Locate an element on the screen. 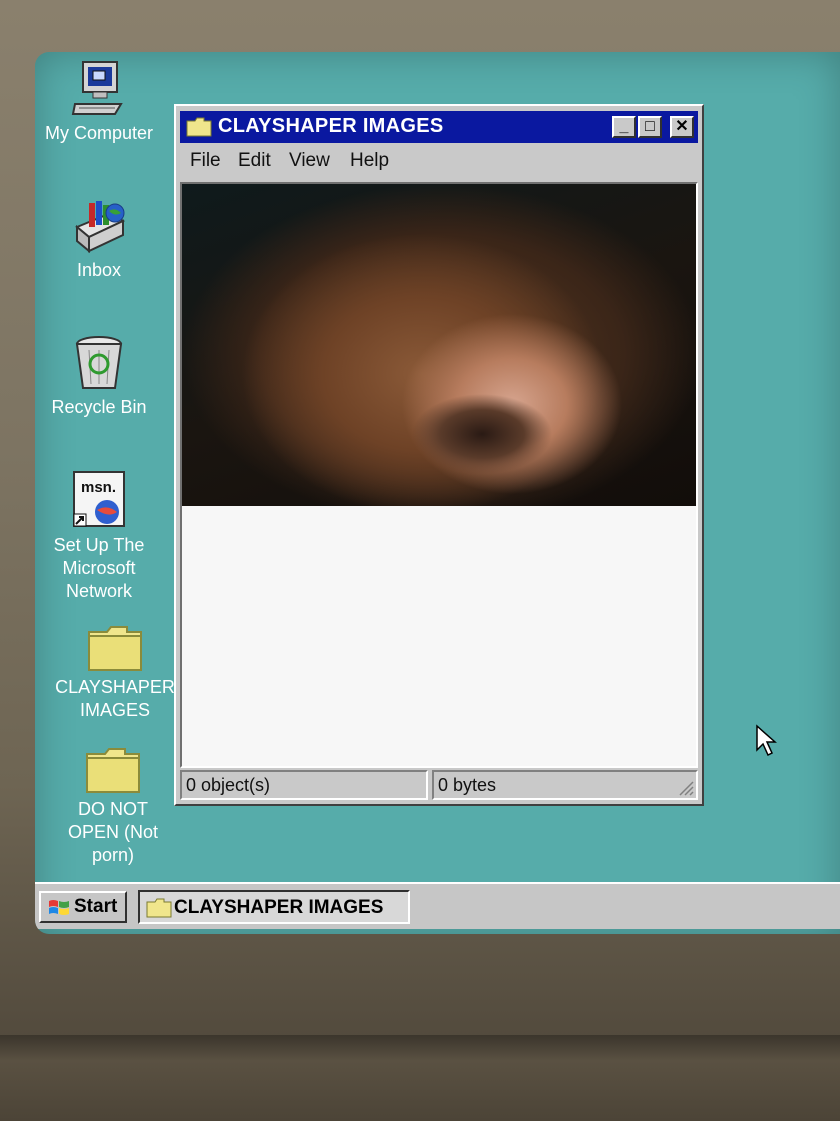 This screenshot has width=840, height=1121. menu-view: View is located at coordinates (309, 161).